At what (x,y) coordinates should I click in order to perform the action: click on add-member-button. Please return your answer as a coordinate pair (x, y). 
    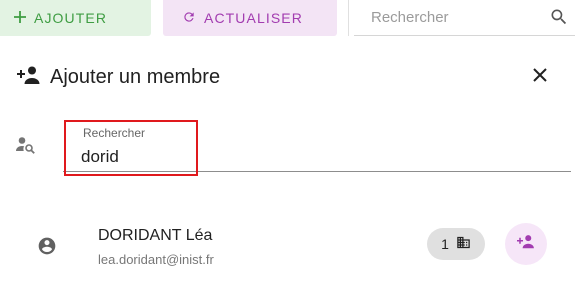
    Looking at the image, I should click on (526, 244).